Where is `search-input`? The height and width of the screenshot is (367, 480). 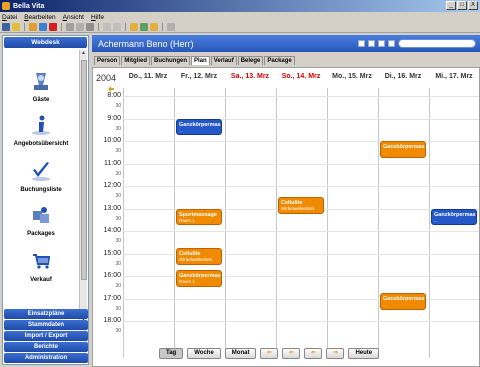
search-input is located at coordinates (437, 43).